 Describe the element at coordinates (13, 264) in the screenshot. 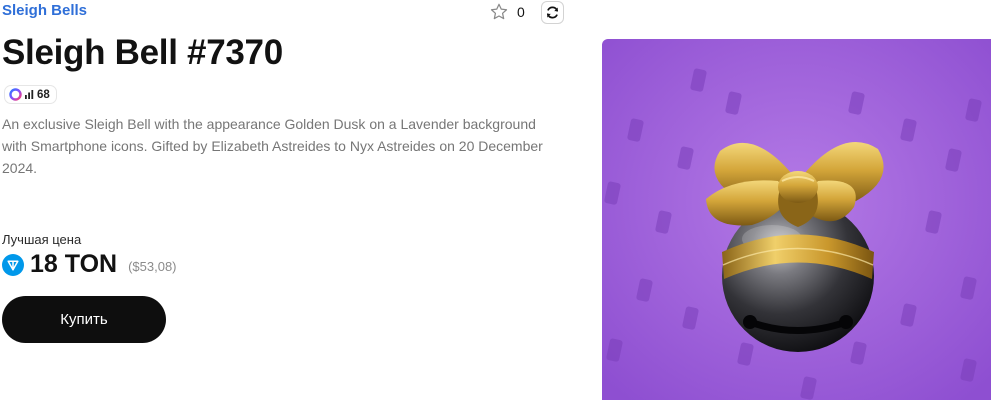

I see `ton-icon` at that location.